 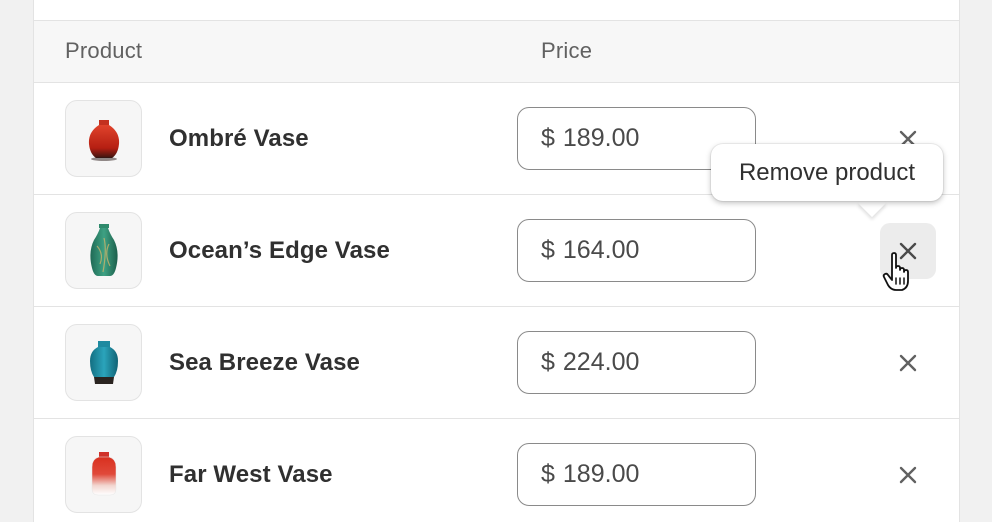 What do you see at coordinates (601, 362) in the screenshot?
I see `price-value: 224.00` at bounding box center [601, 362].